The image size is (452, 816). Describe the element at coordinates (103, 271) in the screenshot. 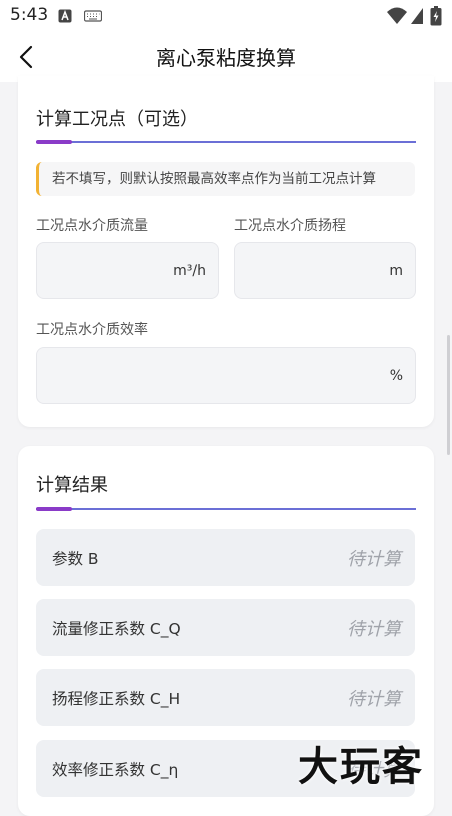

I see `flow-input` at that location.